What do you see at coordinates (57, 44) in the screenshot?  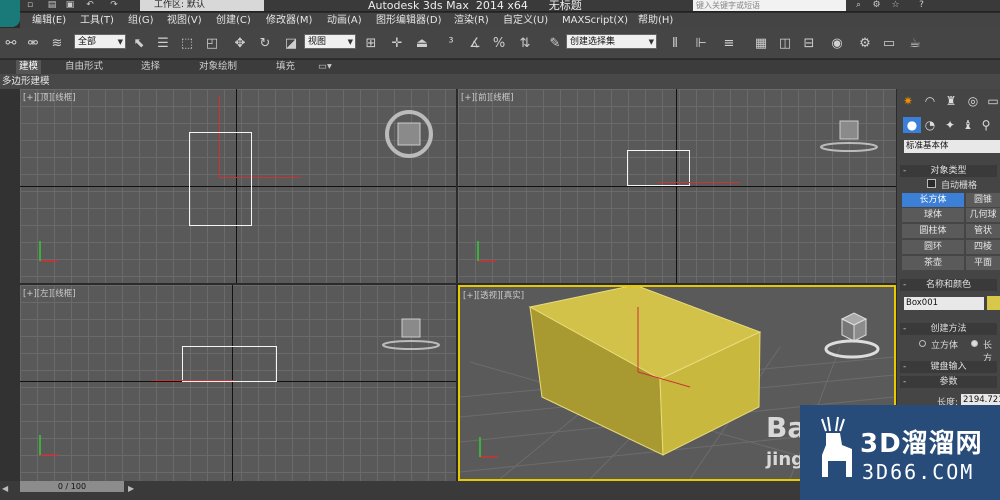 I see `bind-space-warp-icon: ≋` at bounding box center [57, 44].